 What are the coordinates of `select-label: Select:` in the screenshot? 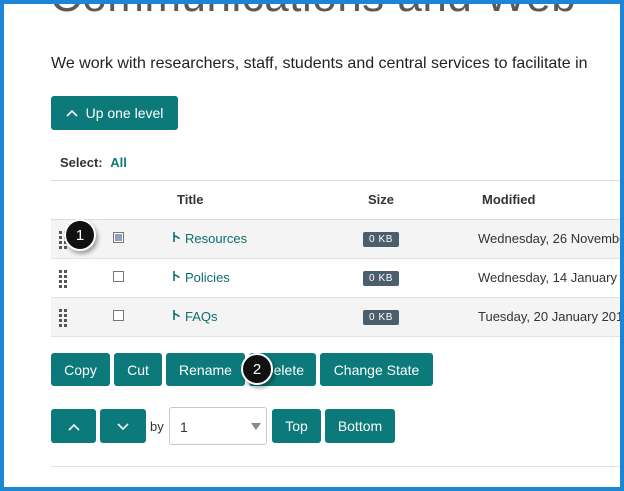 It's located at (81, 162).